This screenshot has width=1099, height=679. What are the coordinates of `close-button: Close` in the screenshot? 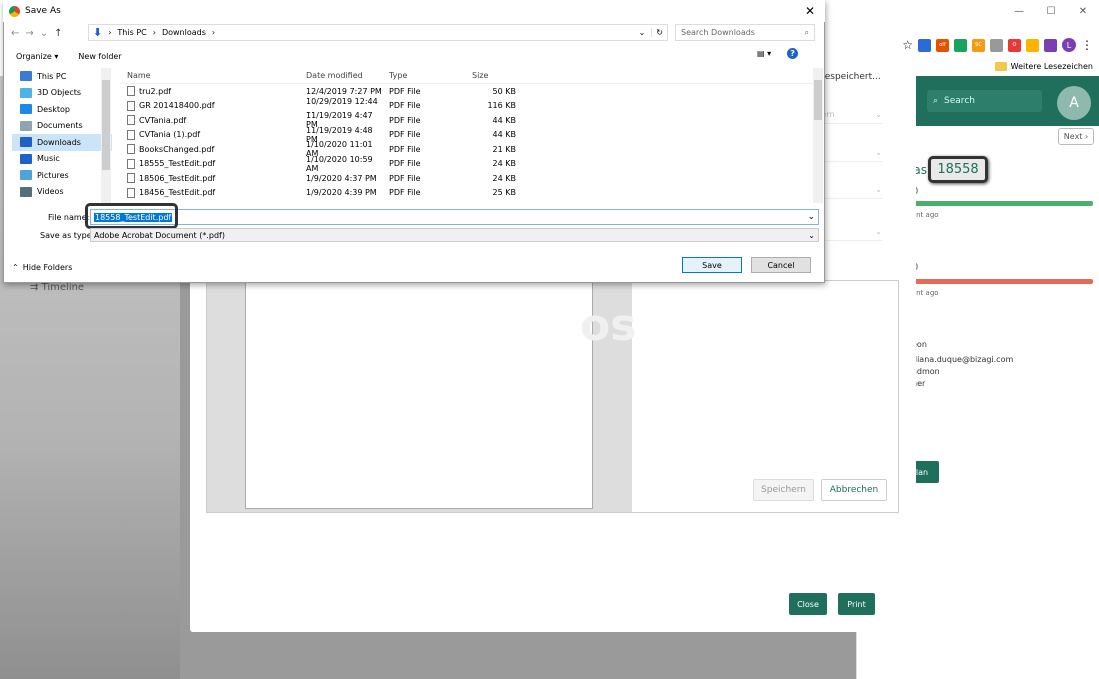 It's located at (808, 604).